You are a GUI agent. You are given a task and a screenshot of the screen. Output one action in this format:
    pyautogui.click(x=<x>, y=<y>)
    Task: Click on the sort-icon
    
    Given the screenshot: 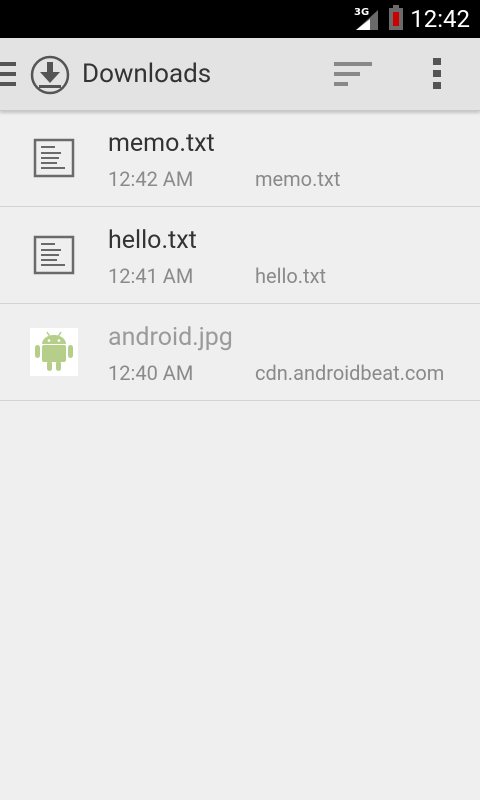 What is the action you would take?
    pyautogui.click(x=353, y=74)
    